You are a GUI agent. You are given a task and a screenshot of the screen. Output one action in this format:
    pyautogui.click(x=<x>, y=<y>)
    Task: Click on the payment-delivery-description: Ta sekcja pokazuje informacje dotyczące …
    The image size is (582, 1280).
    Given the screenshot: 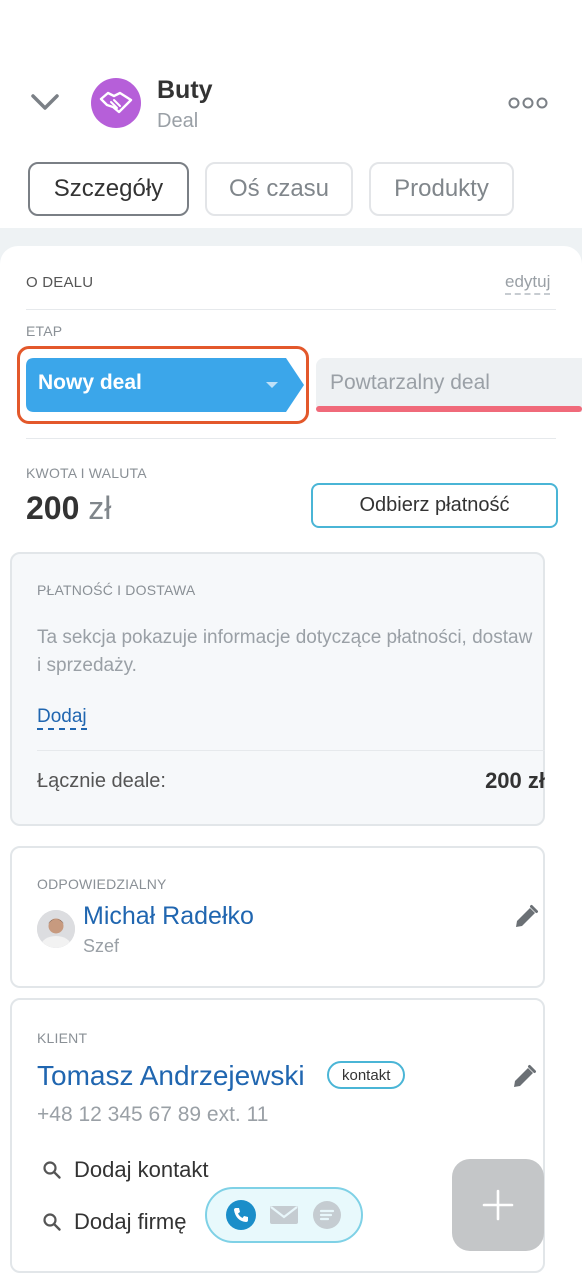 What is the action you would take?
    pyautogui.click(x=285, y=651)
    